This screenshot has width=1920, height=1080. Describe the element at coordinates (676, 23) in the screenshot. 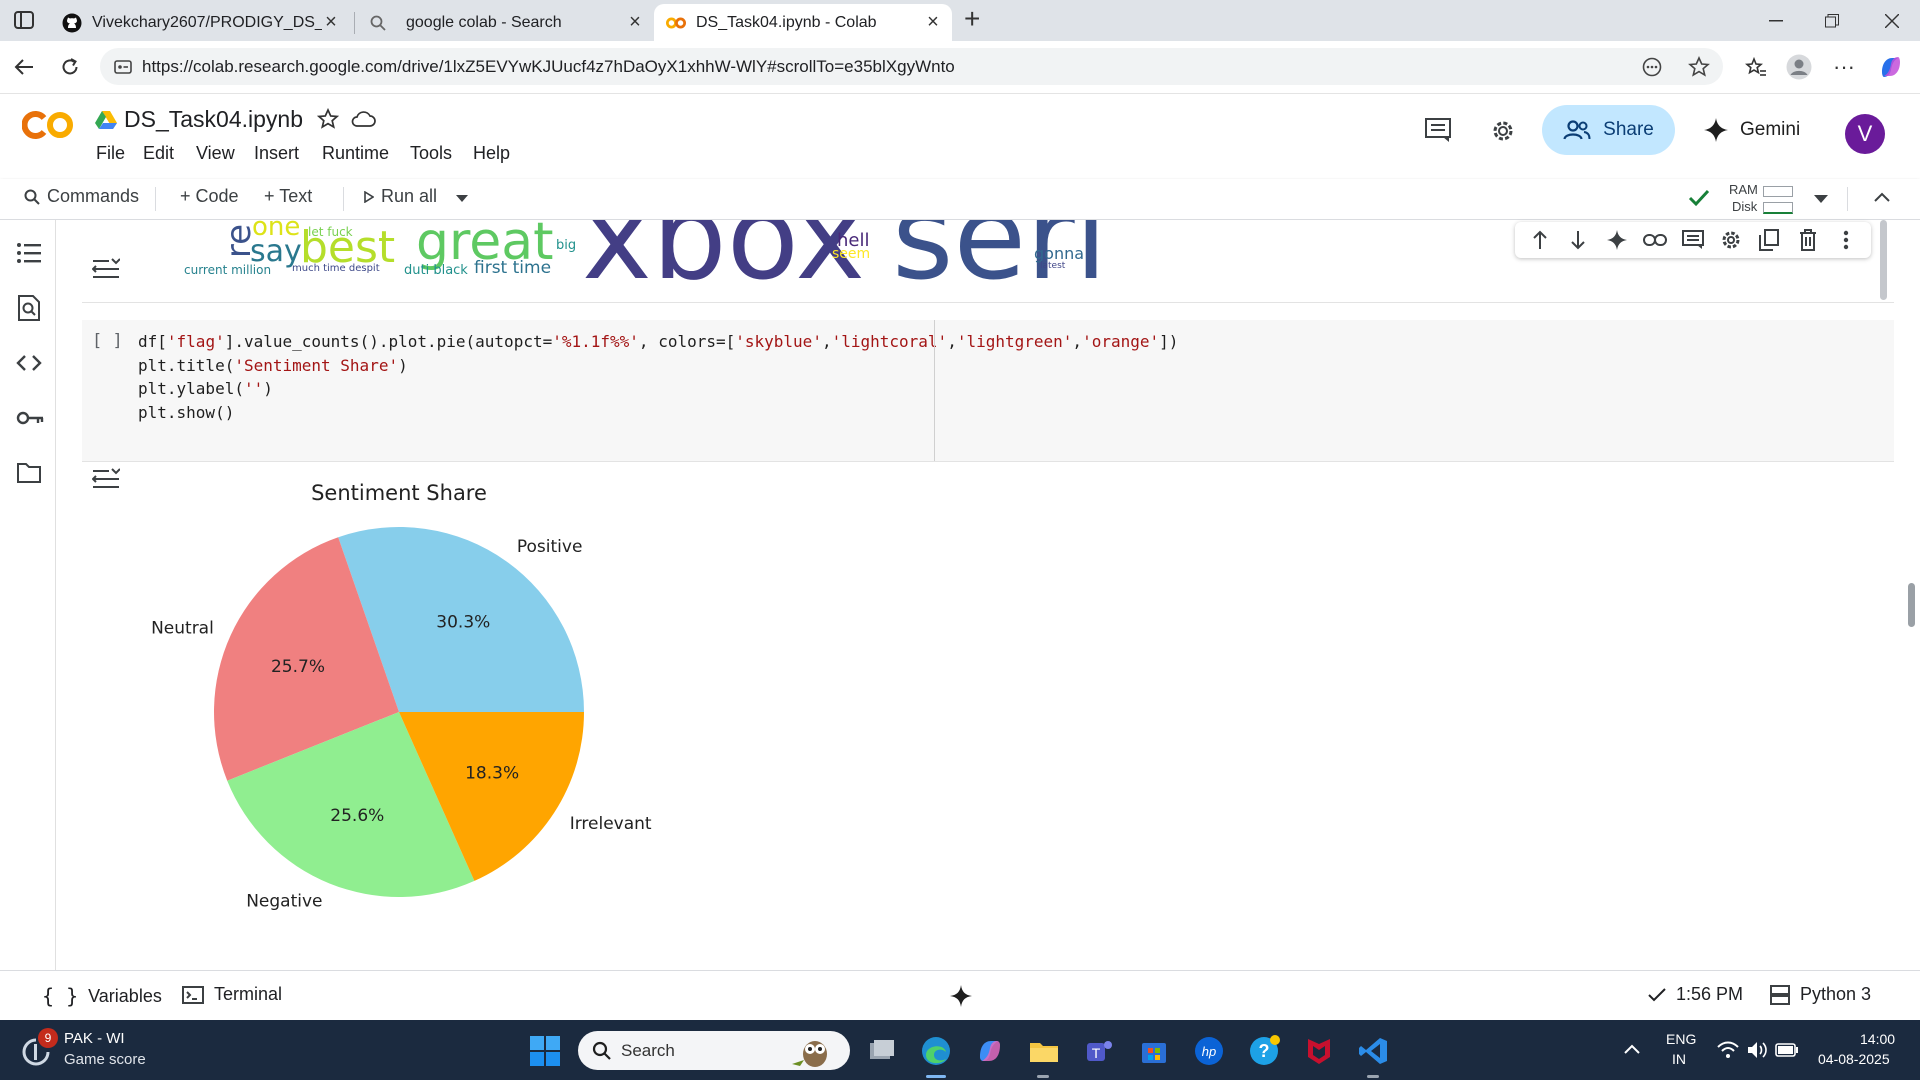

I see `colab-icon` at that location.